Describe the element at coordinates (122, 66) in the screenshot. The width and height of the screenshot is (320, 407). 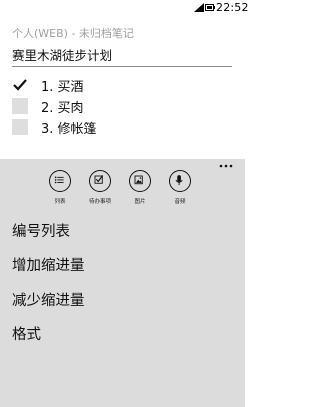
I see `title-underline` at that location.